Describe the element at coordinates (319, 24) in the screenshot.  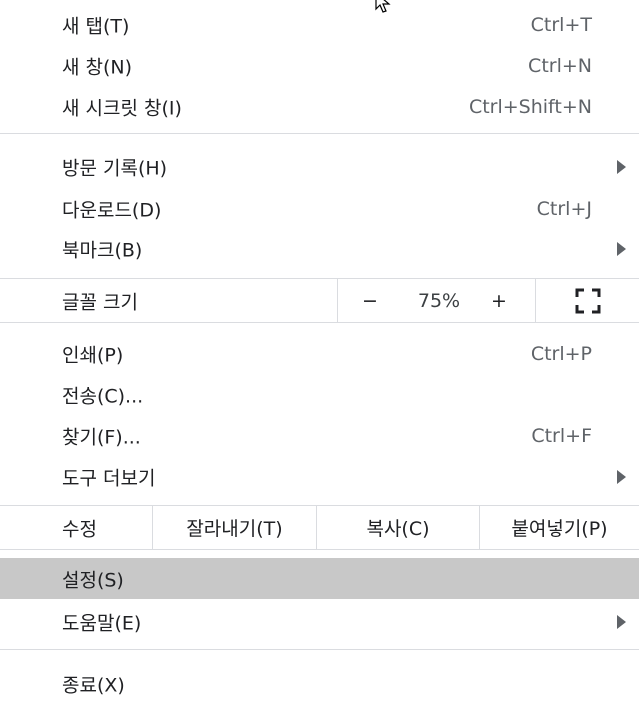
I see `menu-item-new-tab: 새 탭(T) Ctrl+T` at that location.